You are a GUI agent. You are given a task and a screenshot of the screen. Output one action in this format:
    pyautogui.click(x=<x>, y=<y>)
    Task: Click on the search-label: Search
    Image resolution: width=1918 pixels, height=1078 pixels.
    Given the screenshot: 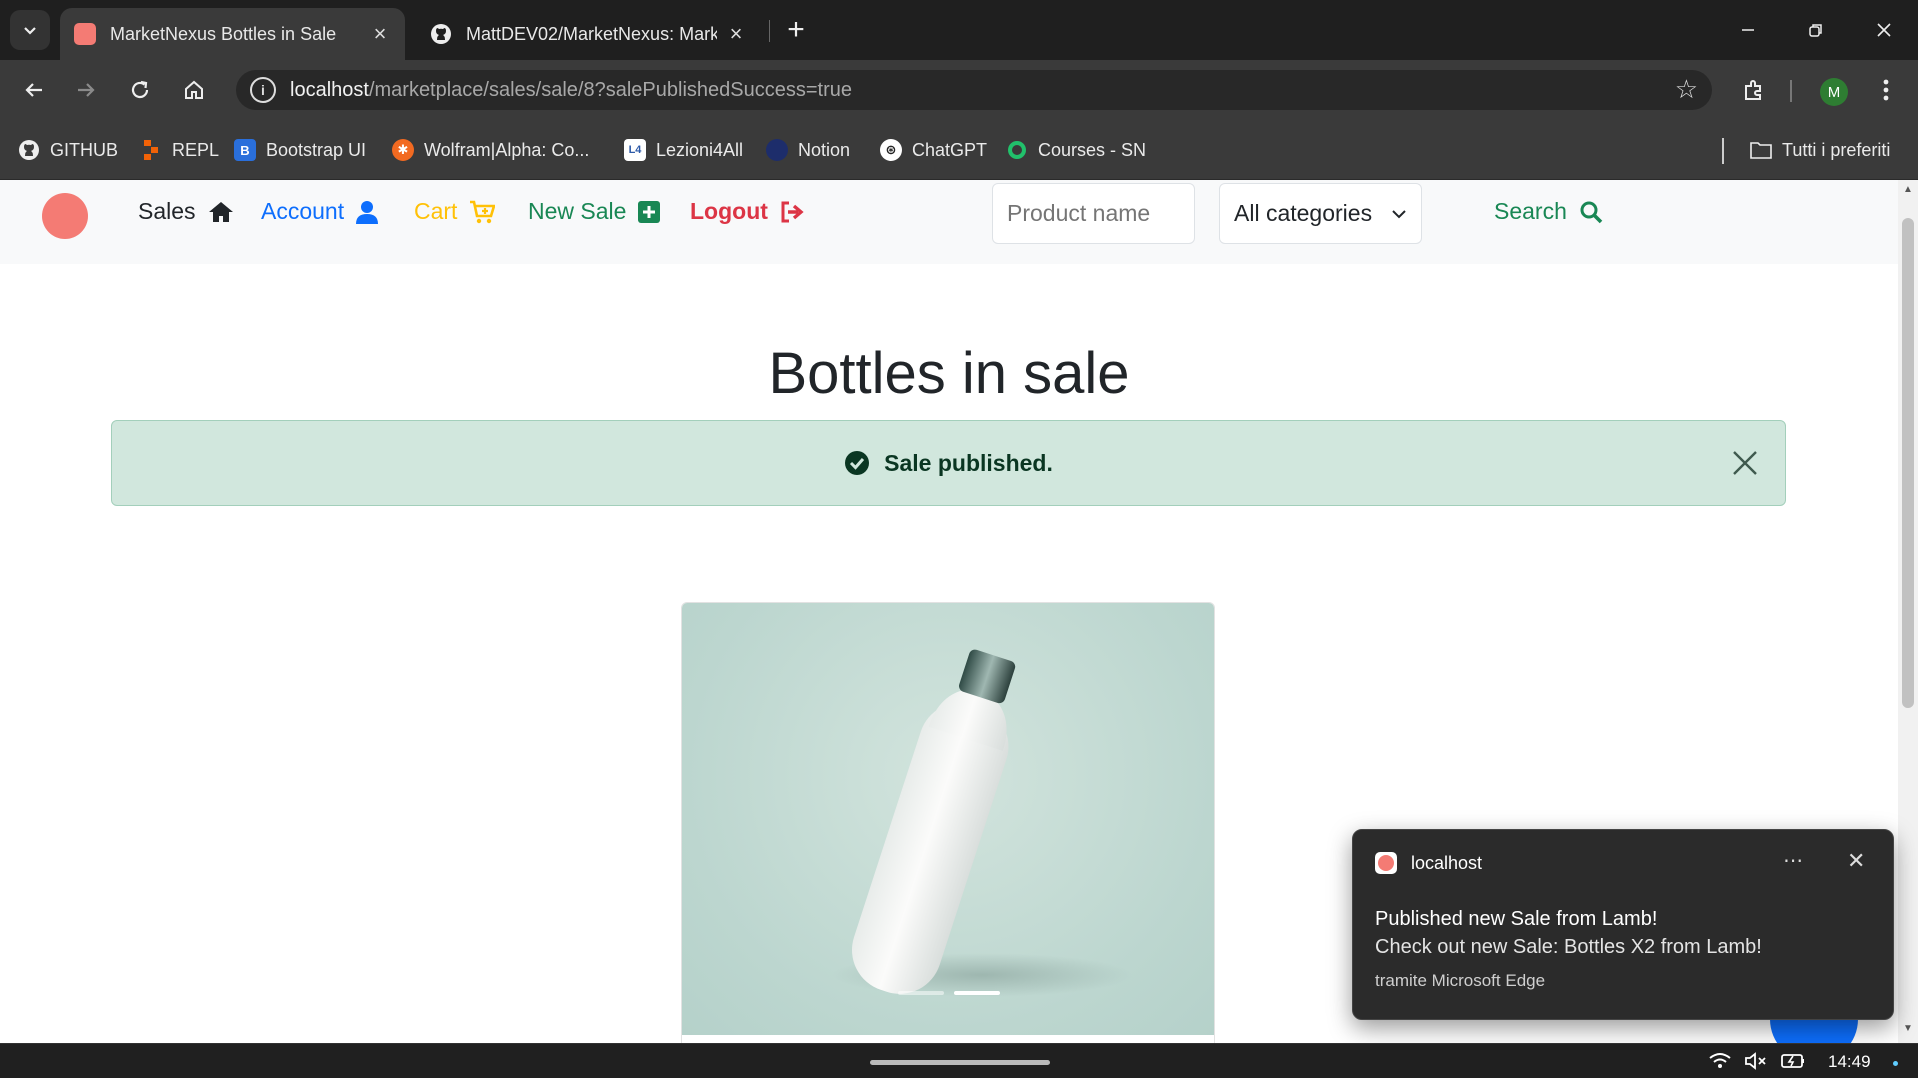 What is the action you would take?
    pyautogui.click(x=1530, y=211)
    